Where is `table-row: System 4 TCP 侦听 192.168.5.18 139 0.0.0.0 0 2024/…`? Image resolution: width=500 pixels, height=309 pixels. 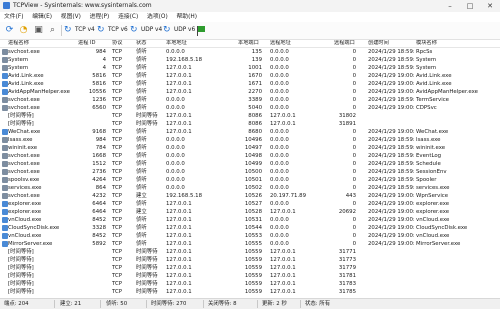
table-row: System 4 TCP 侦听 192.168.5.18 139 0.0.0.0 0 2024/… is located at coordinates (250, 60).